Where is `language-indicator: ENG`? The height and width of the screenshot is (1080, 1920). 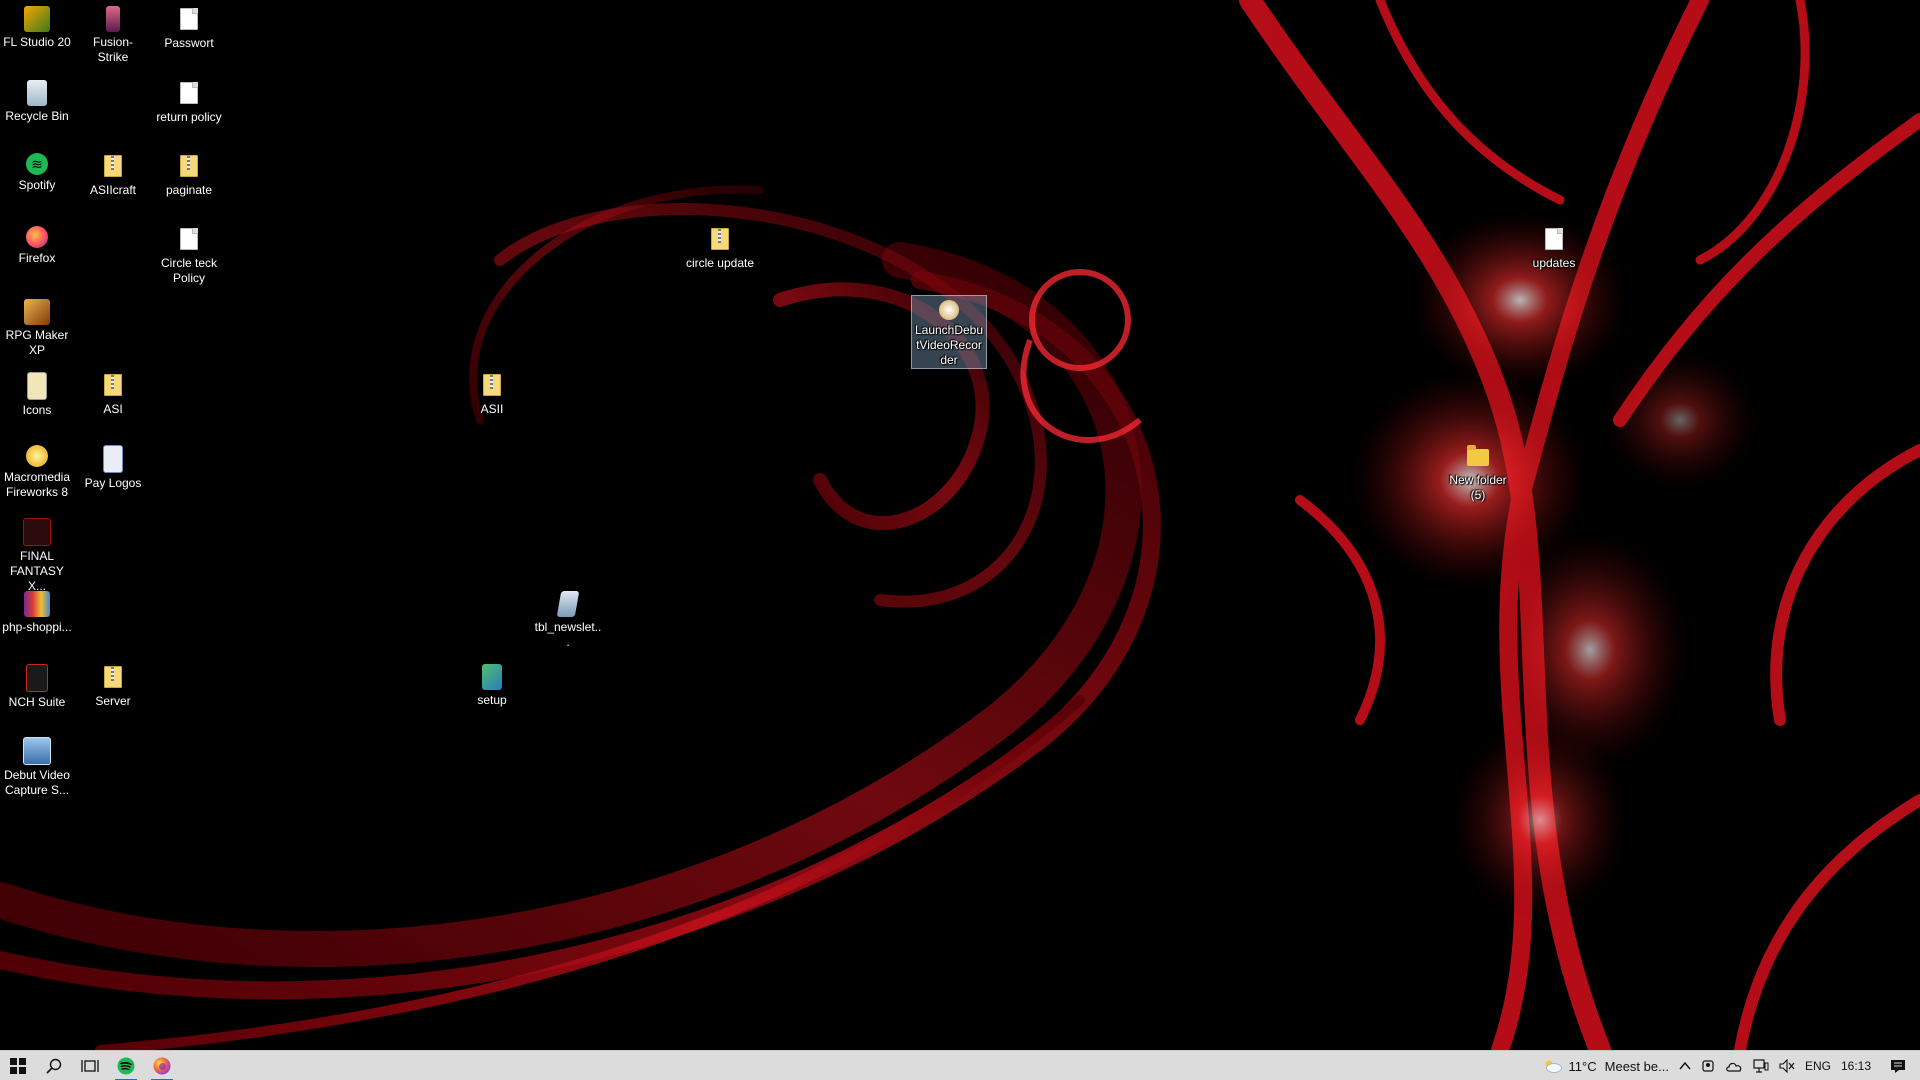
language-indicator: ENG is located at coordinates (1818, 1065).